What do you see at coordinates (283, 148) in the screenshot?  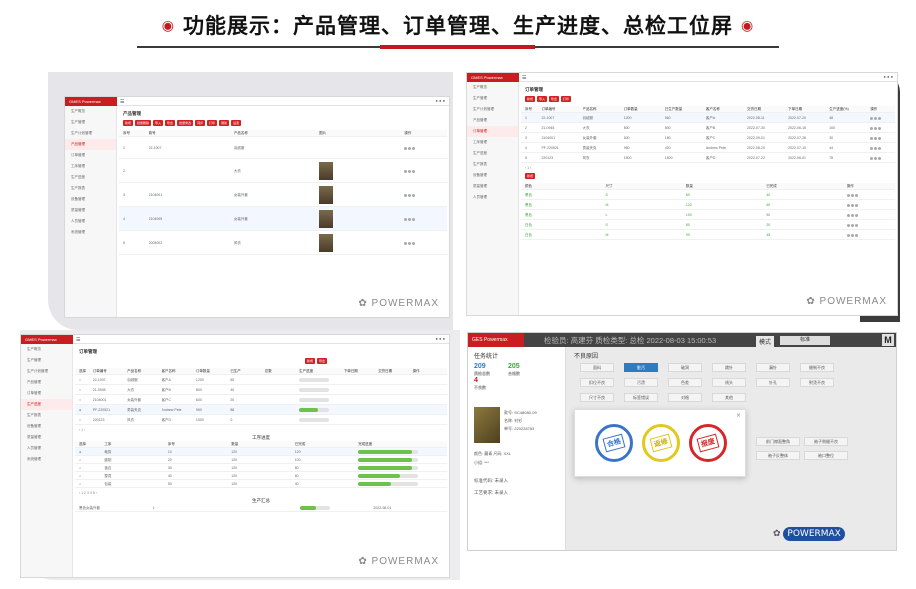 I see `table-row: 1 22-1007 羽绒服` at bounding box center [283, 148].